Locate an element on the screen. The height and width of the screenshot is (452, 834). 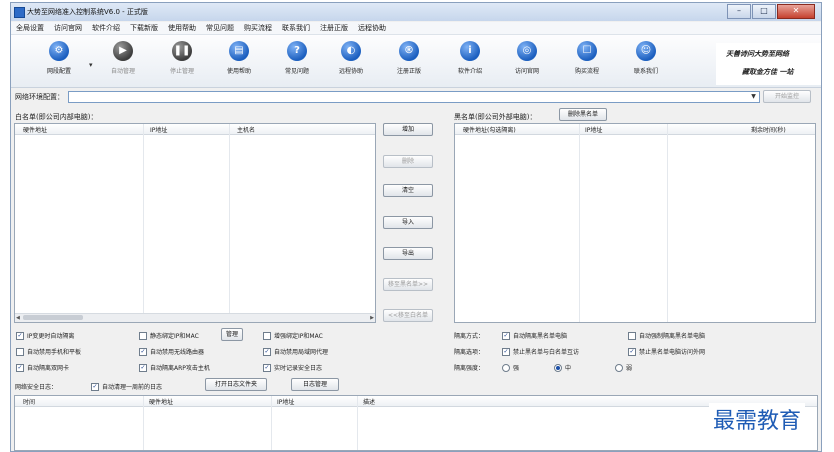
minimize-button: – is located at coordinates (739, 11).